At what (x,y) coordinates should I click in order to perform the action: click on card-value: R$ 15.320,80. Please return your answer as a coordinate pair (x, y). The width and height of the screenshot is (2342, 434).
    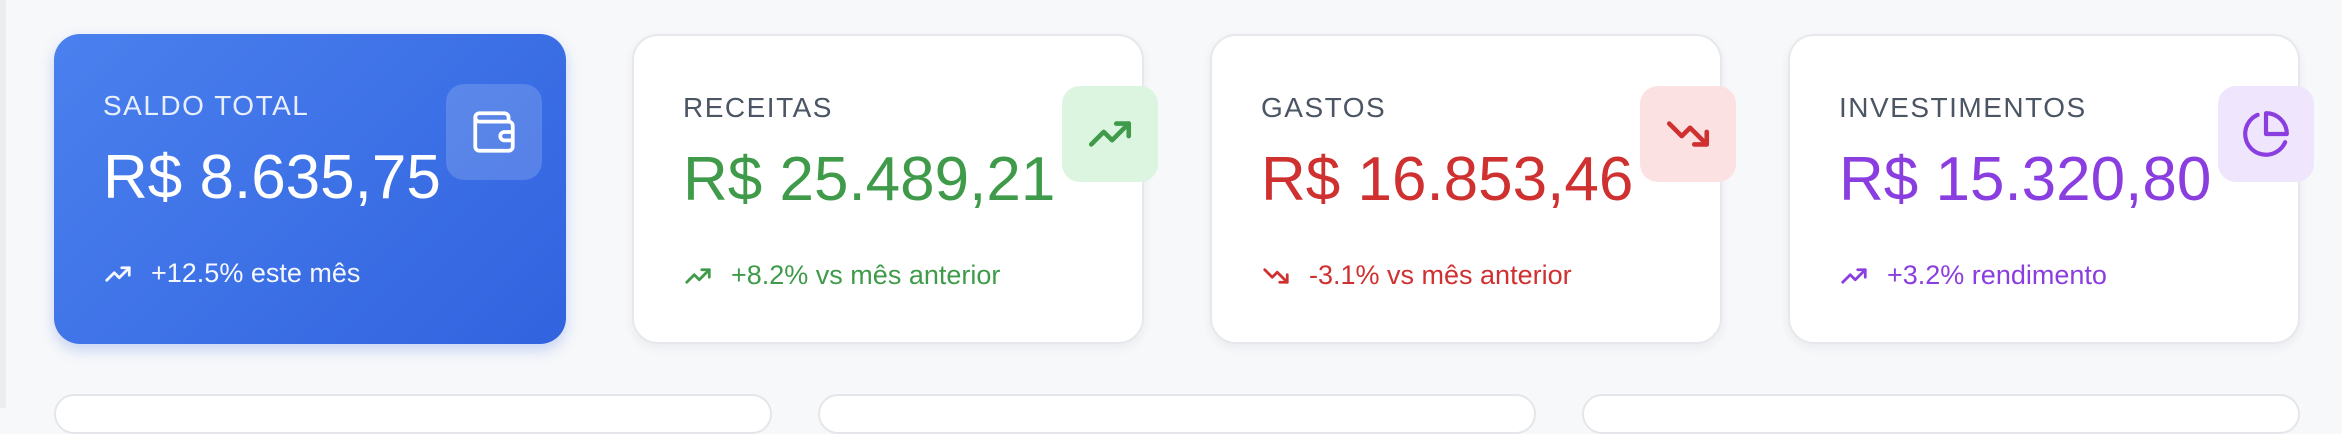
    Looking at the image, I should click on (2025, 179).